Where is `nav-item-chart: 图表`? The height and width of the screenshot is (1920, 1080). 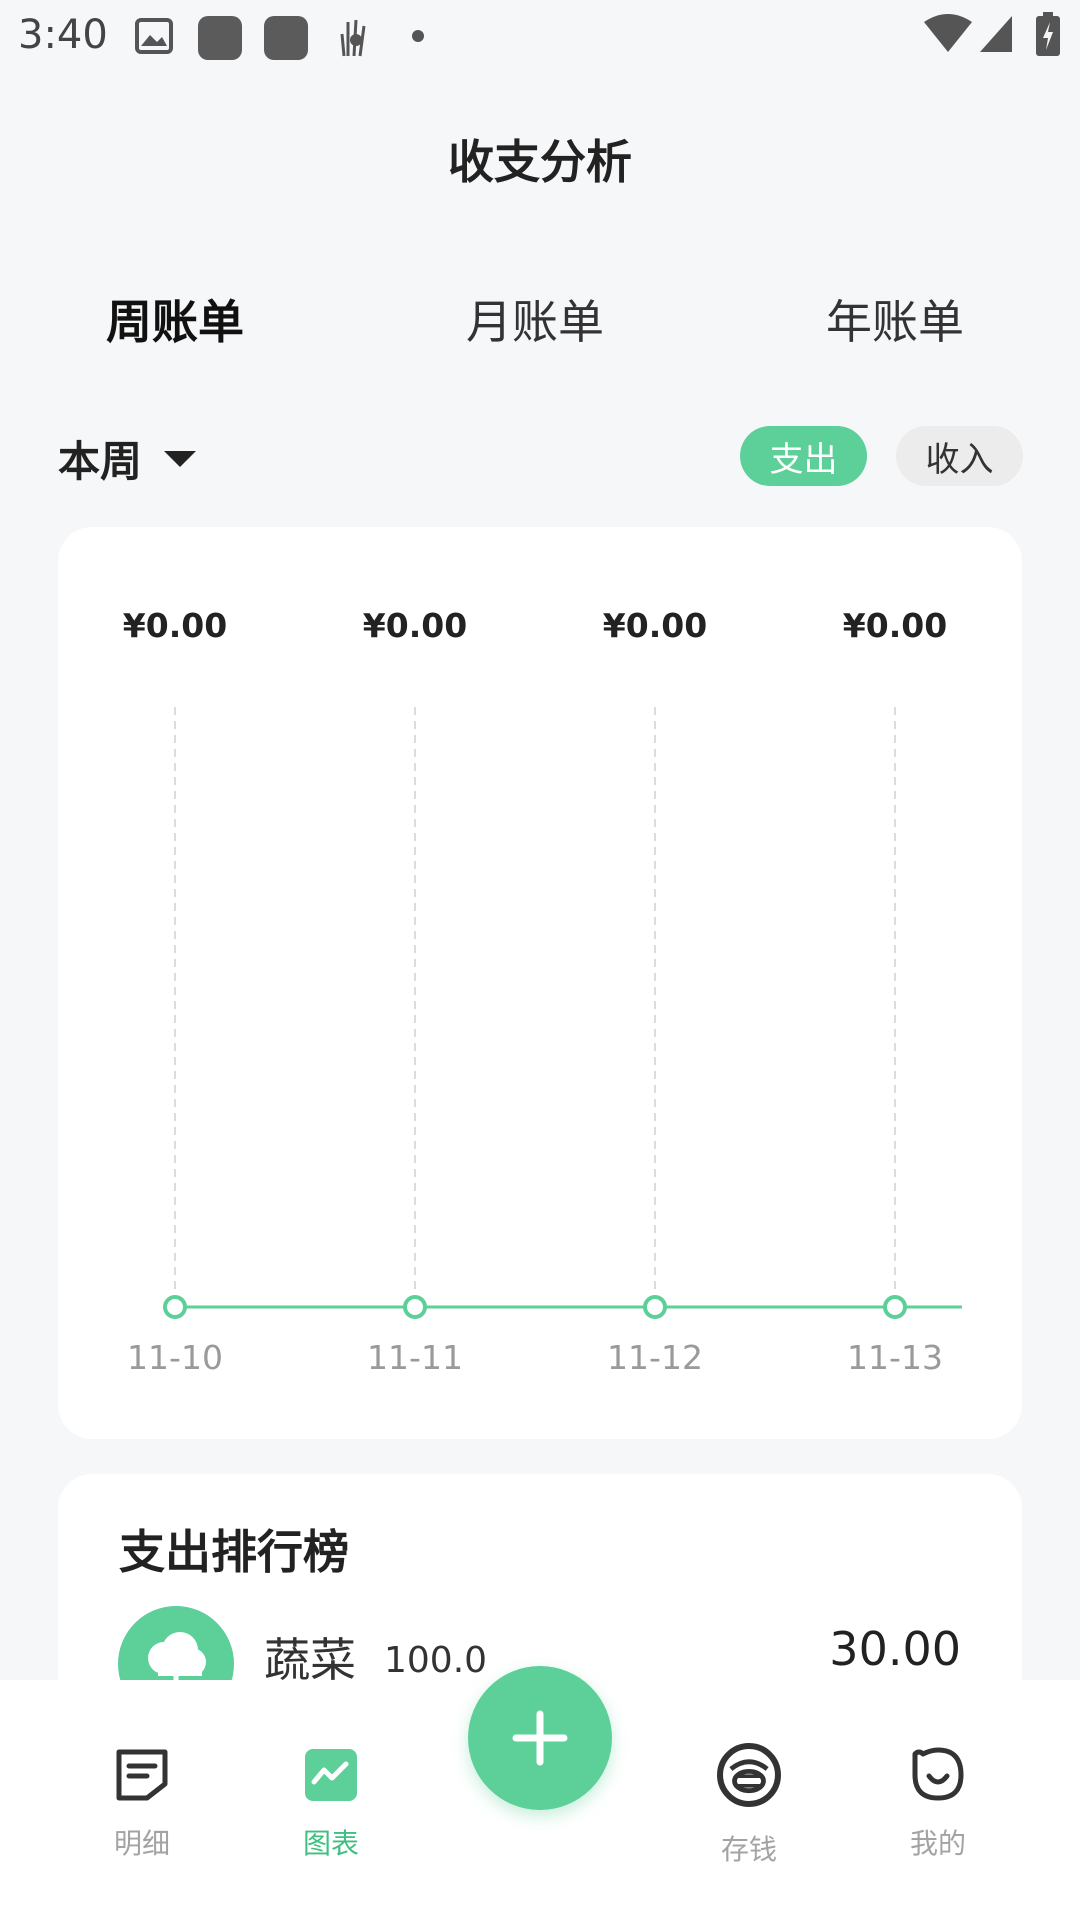
nav-item-chart: 图表 is located at coordinates (331, 1804).